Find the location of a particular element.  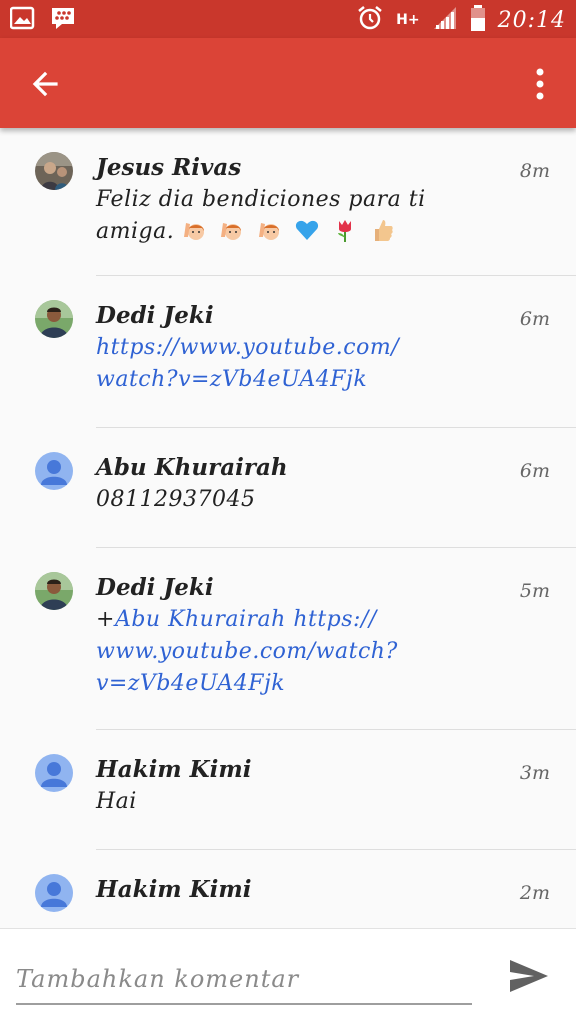

comment-composer is located at coordinates (288, 976).